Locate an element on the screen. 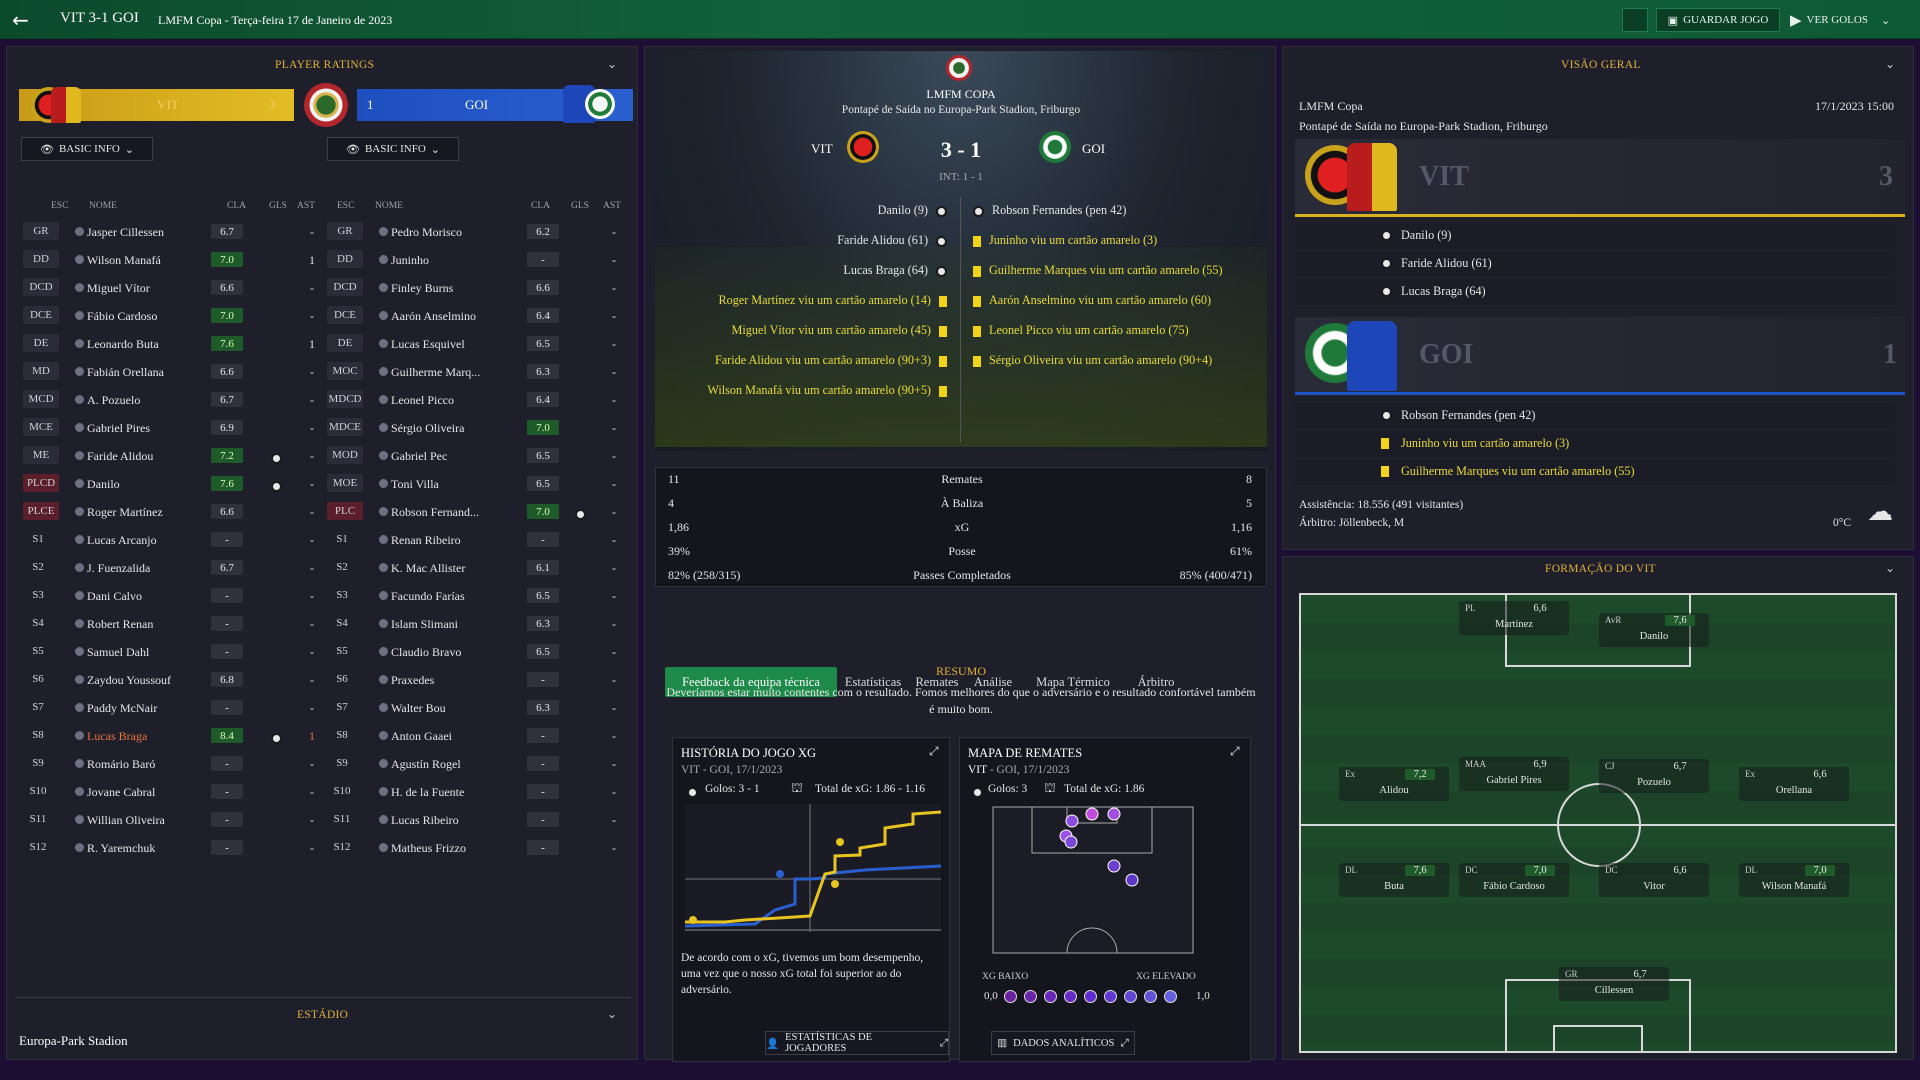 The height and width of the screenshot is (1080, 1920). table-row: DCD Miguel Vítor 6.6 - is located at coordinates (173, 289).